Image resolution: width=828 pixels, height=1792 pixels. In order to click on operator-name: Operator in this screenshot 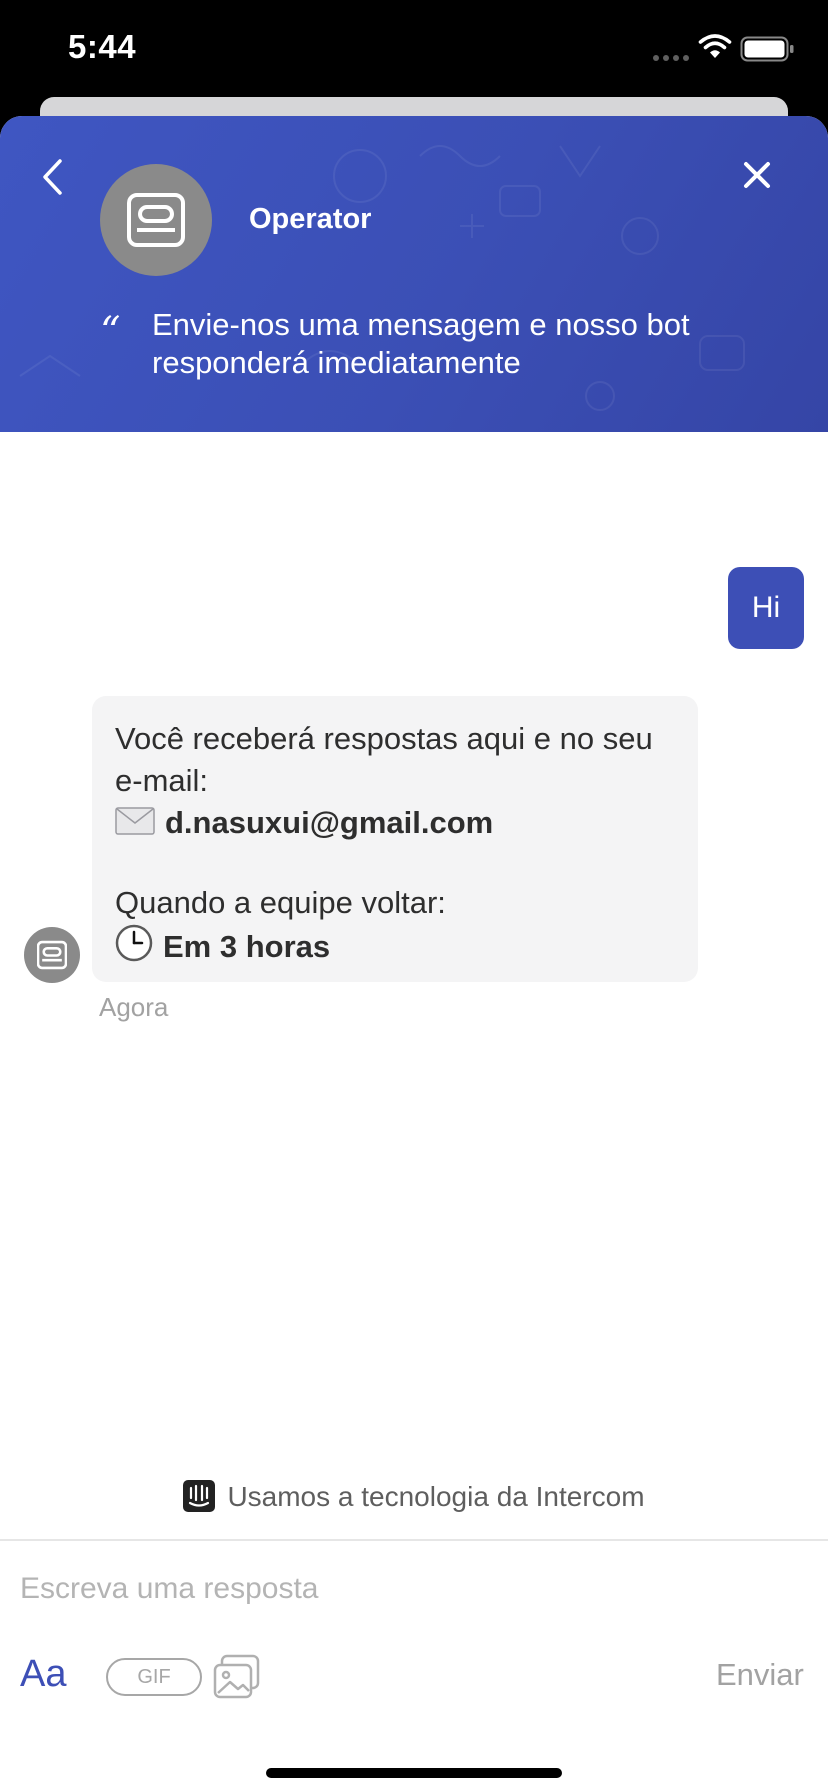, I will do `click(310, 219)`.